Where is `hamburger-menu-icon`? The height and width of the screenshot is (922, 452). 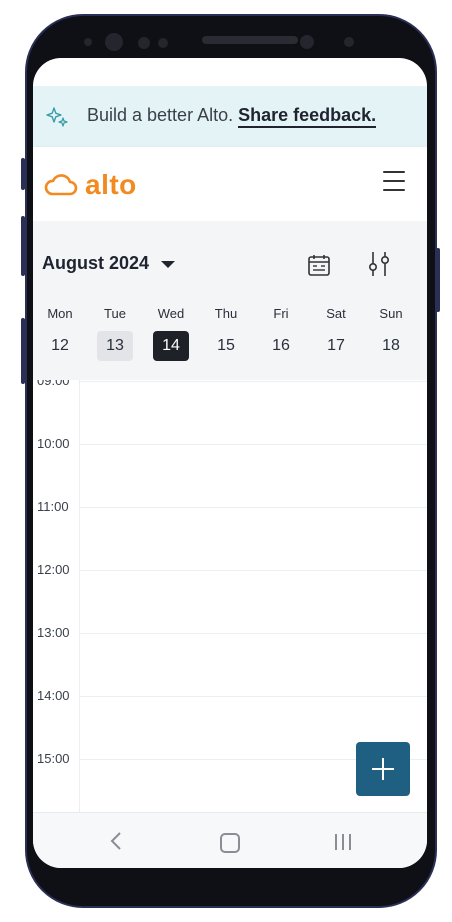 hamburger-menu-icon is located at coordinates (394, 181).